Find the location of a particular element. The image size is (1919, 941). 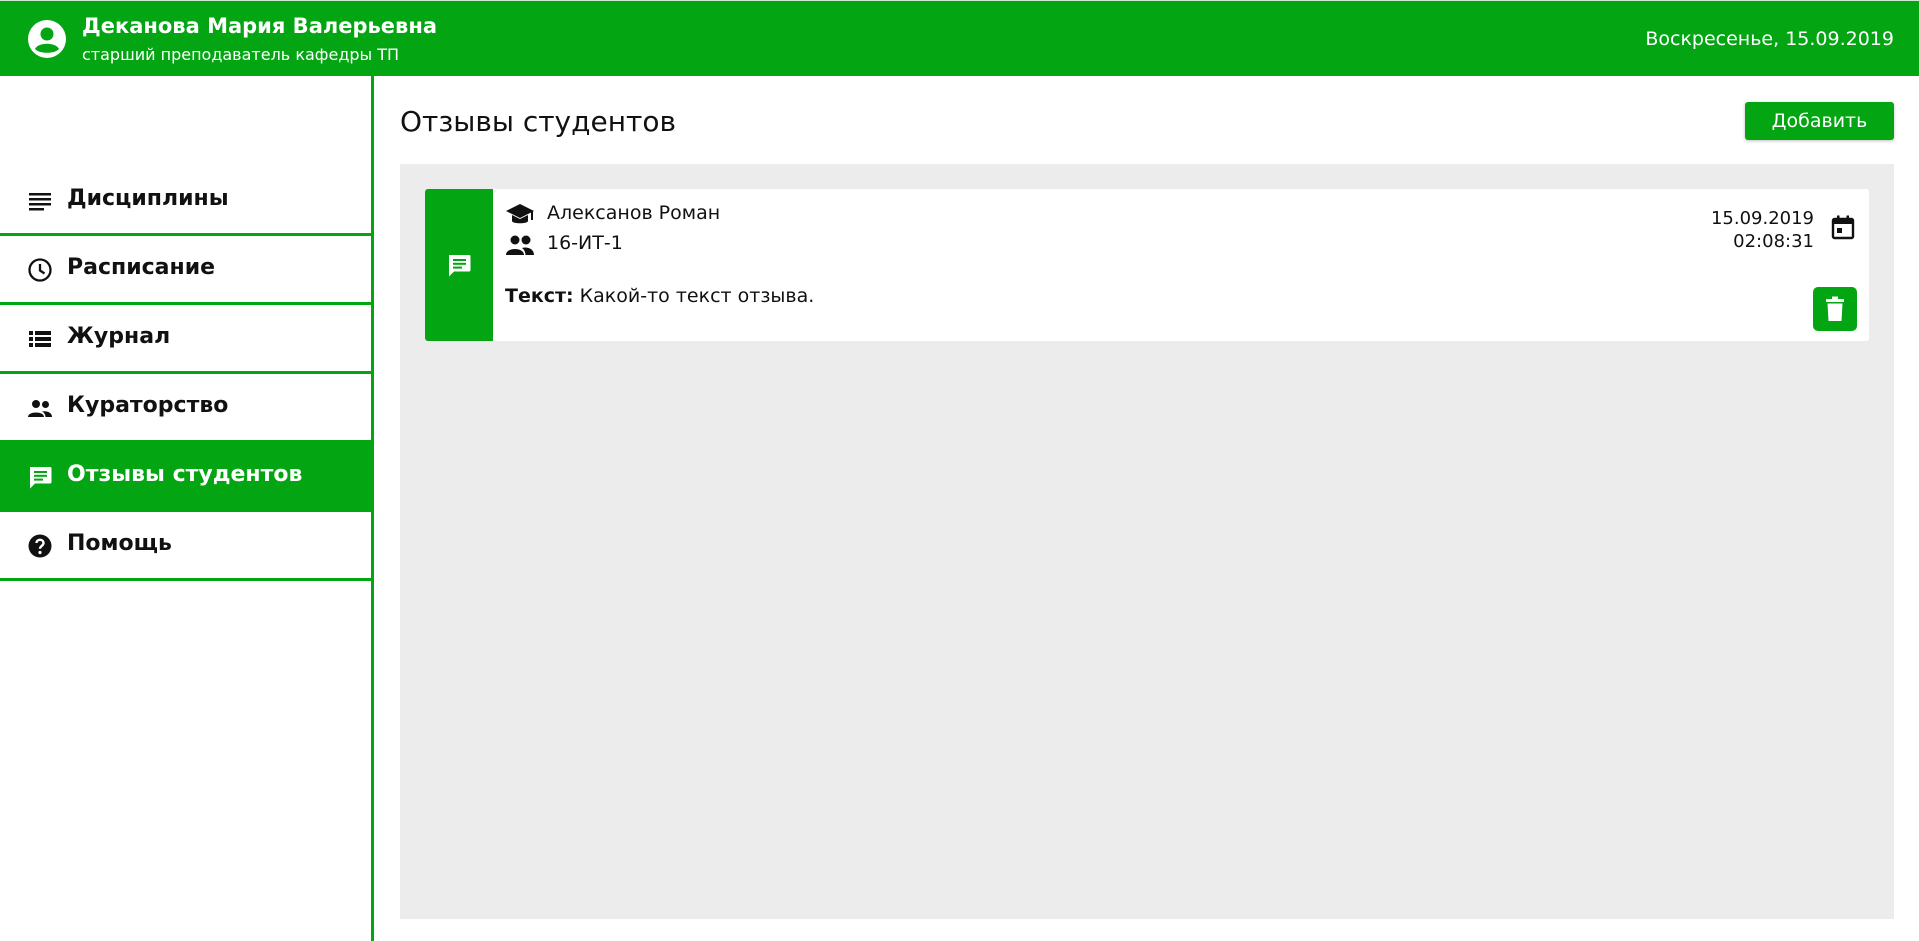

review-datetime: 15.09.2019 02:08:31 is located at coordinates (1762, 230).